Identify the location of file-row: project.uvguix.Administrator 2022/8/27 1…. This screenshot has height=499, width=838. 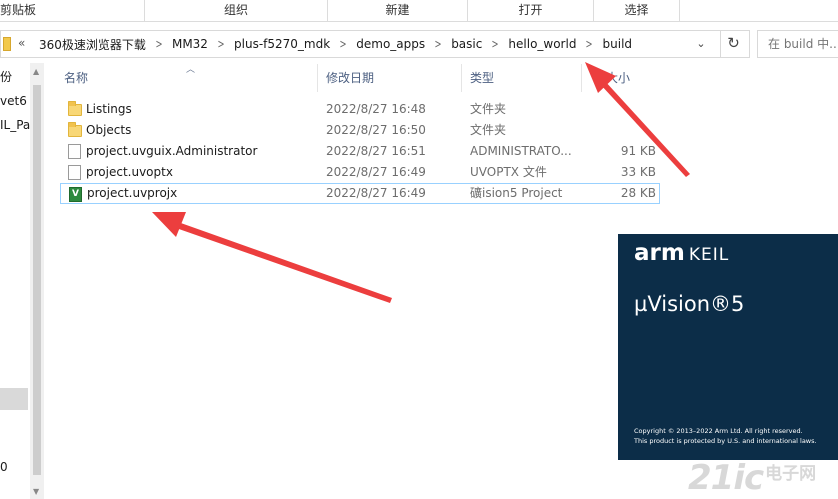
(360, 151).